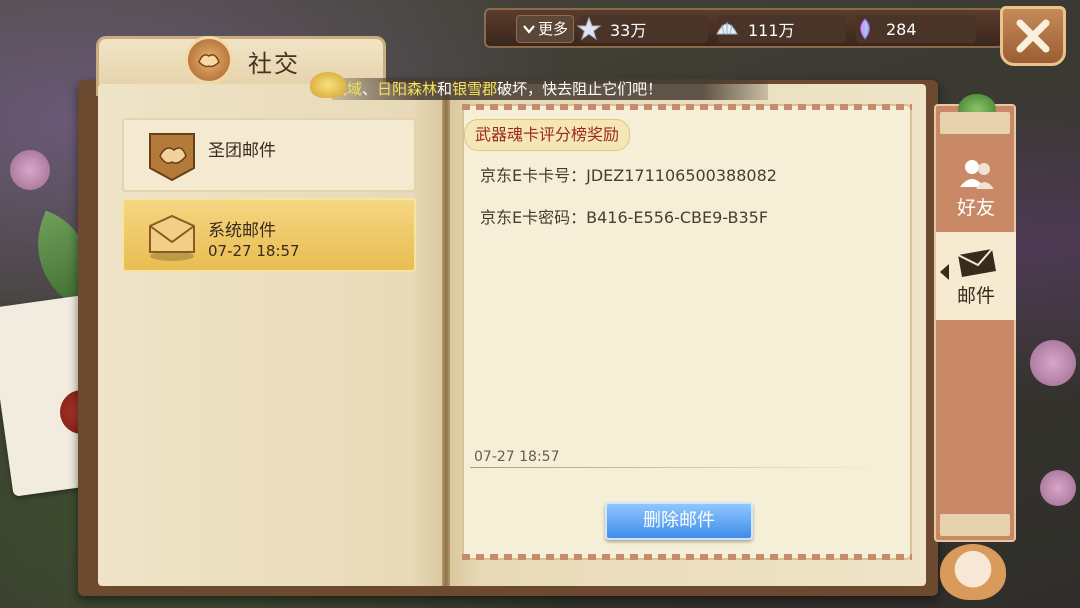  I want to click on card-password-value: B416-E556-CBE9-B35F, so click(677, 217).